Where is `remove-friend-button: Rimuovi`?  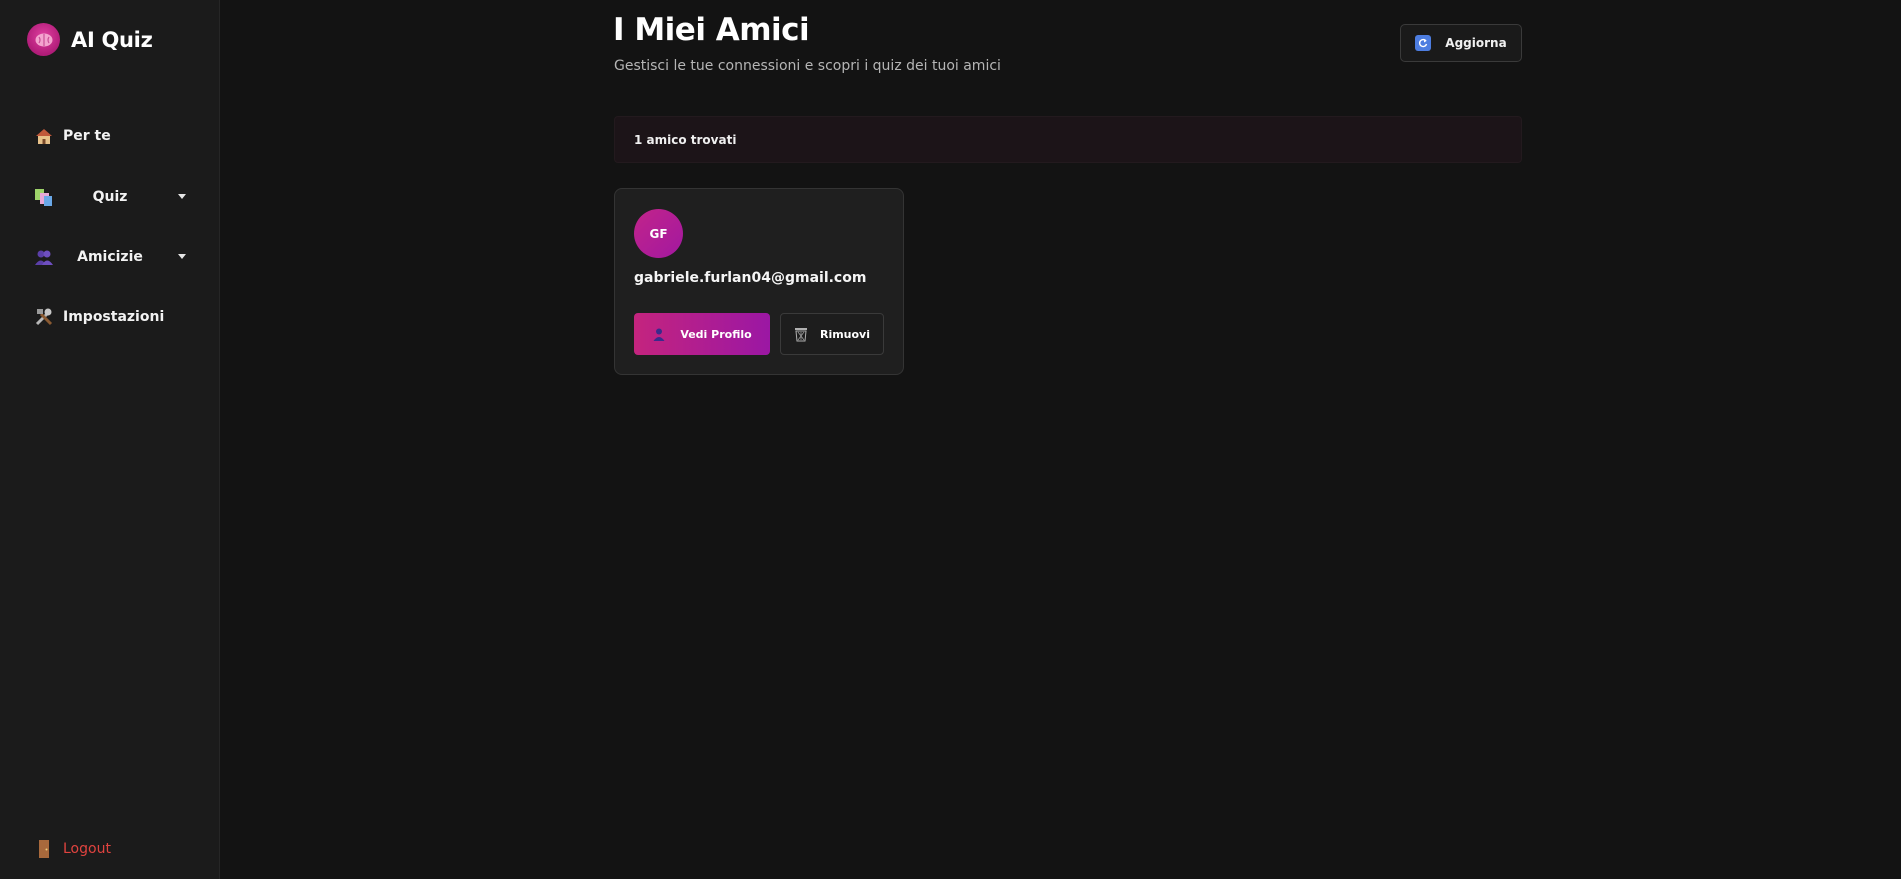 remove-friend-button: Rimuovi is located at coordinates (832, 334).